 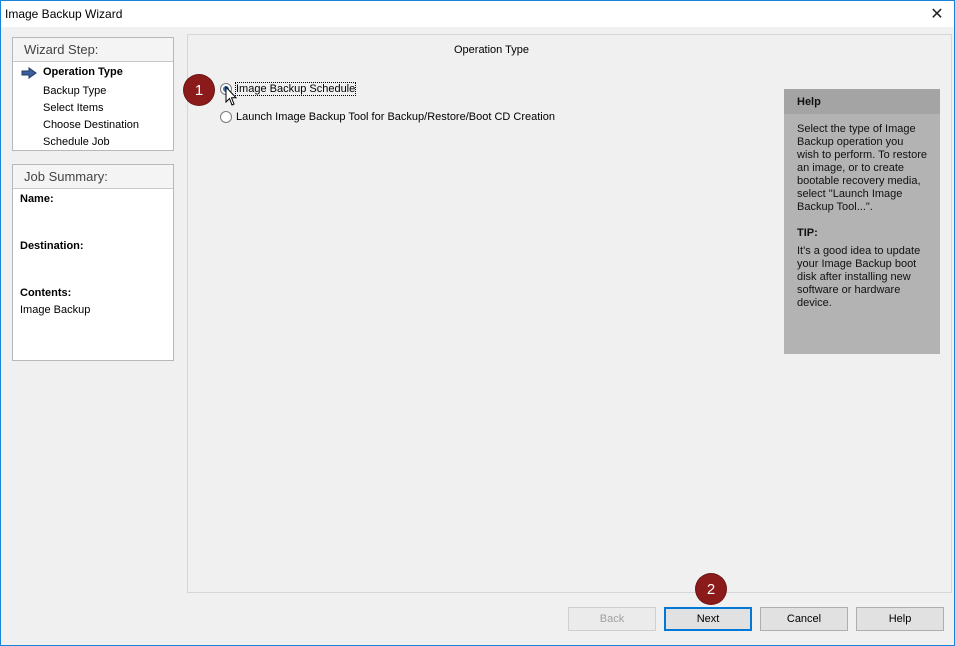 I want to click on summary-contents-label: Contents:, so click(x=46, y=293).